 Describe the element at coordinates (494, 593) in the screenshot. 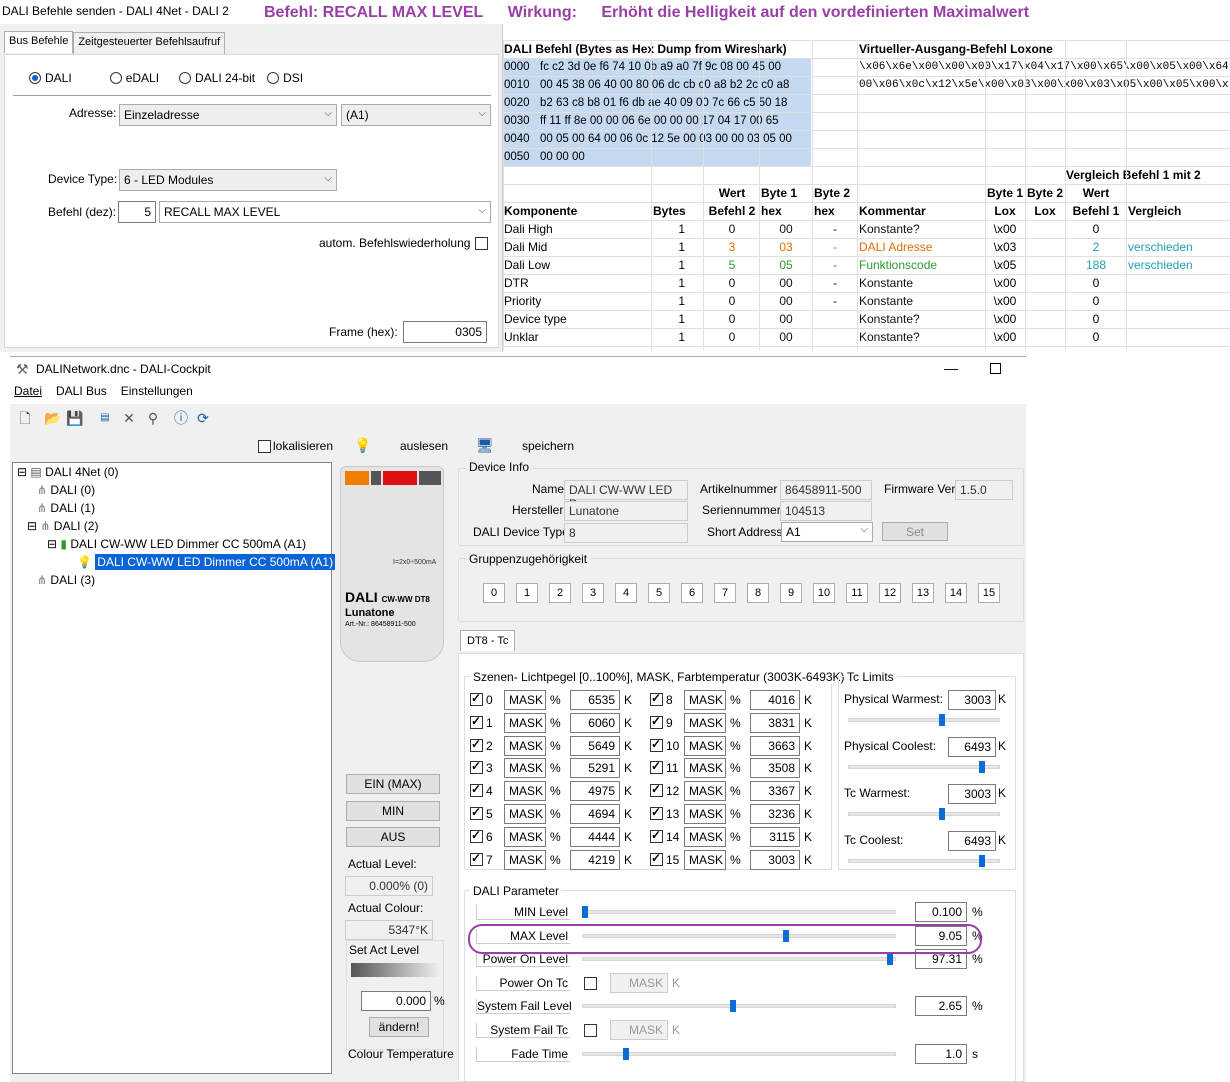

I see `group-button-0: 0` at that location.